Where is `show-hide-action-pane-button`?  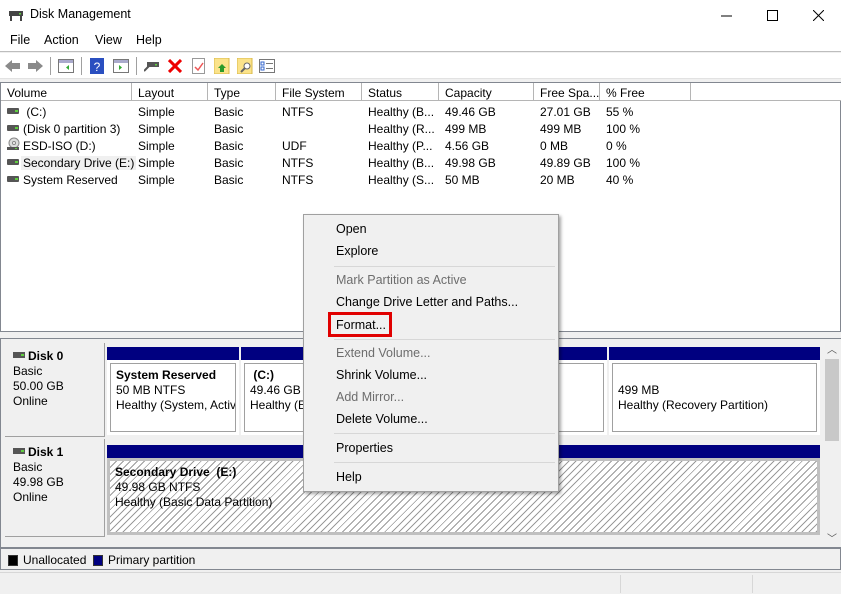 show-hide-action-pane-button is located at coordinates (121, 66).